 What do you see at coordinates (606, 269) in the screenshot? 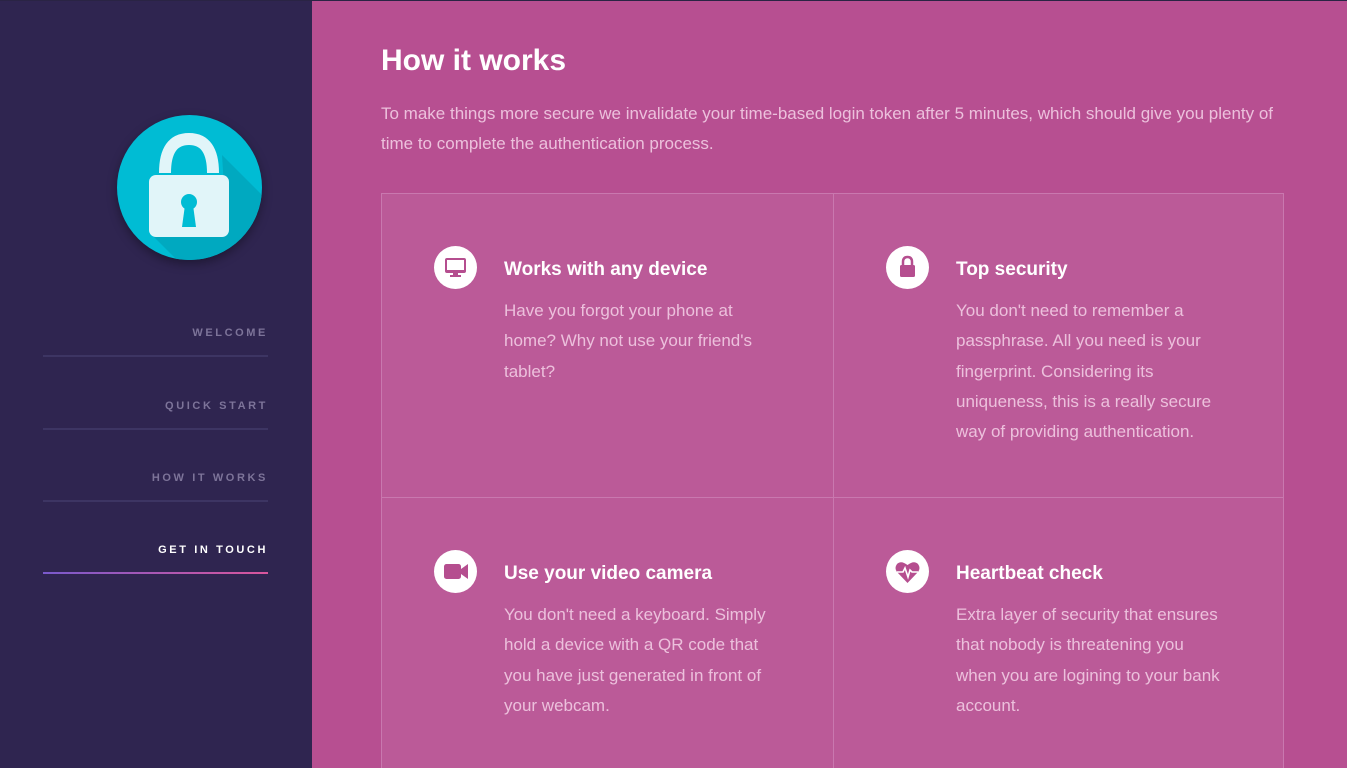
I see `feature-title: Works with any device` at bounding box center [606, 269].